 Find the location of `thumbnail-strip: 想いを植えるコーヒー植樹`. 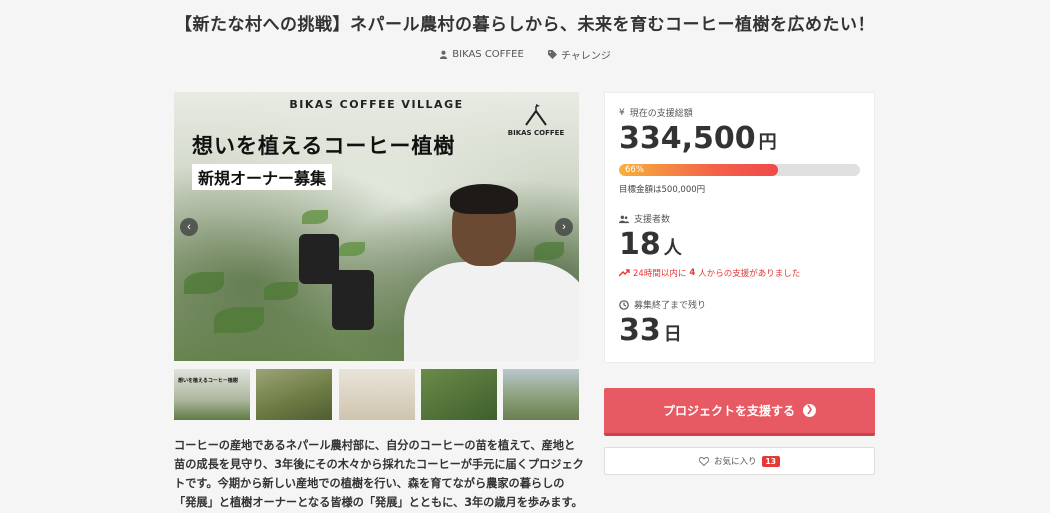

thumbnail-strip: 想いを植えるコーヒー植樹 is located at coordinates (376, 394).